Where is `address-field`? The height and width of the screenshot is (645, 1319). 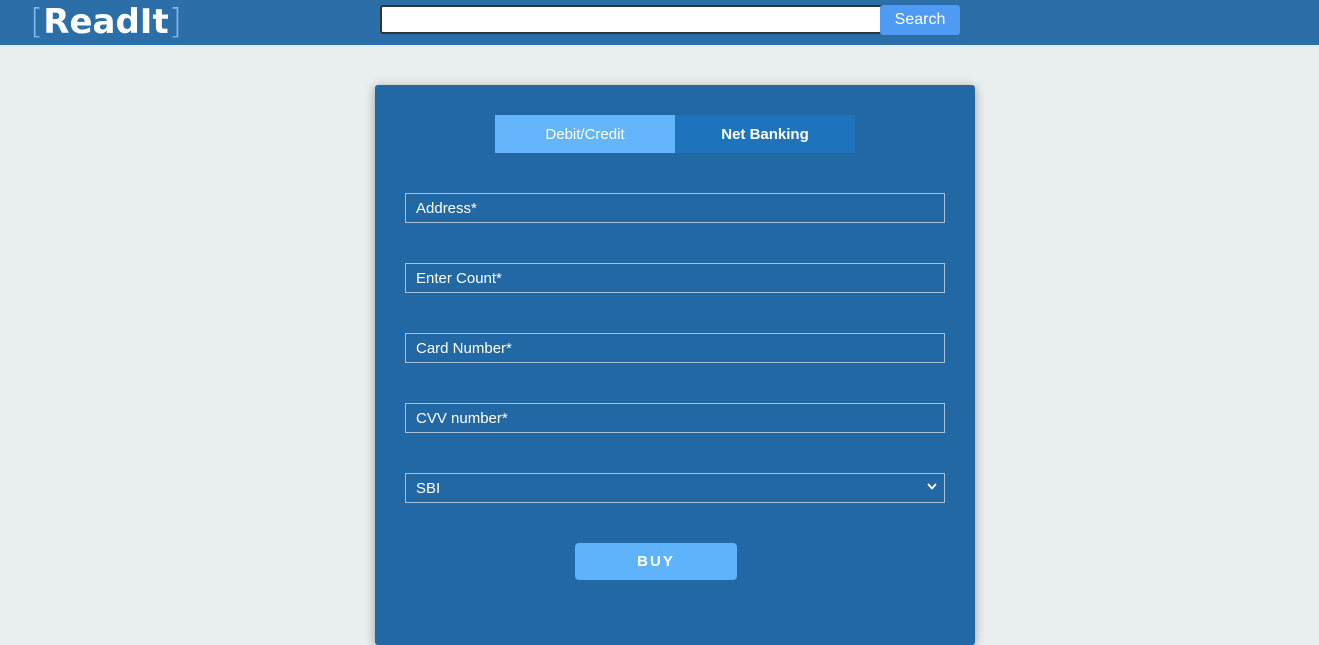 address-field is located at coordinates (675, 208).